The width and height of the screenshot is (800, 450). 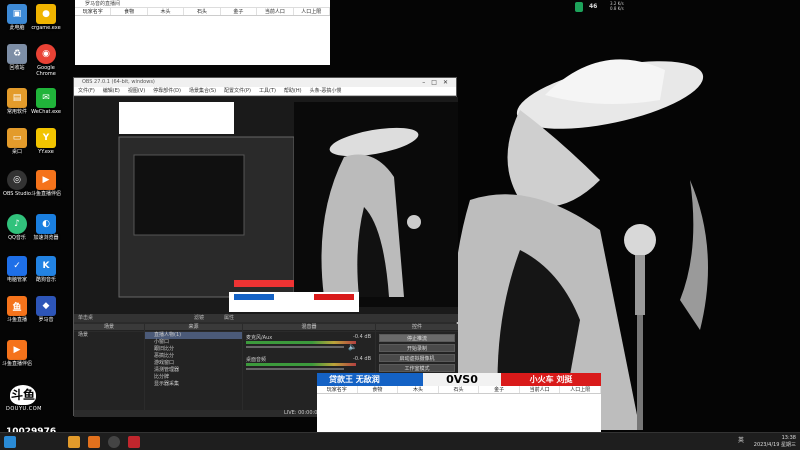 I want to click on taskbar: 英 13:38 2023/4/19 星期三, so click(x=400, y=441).